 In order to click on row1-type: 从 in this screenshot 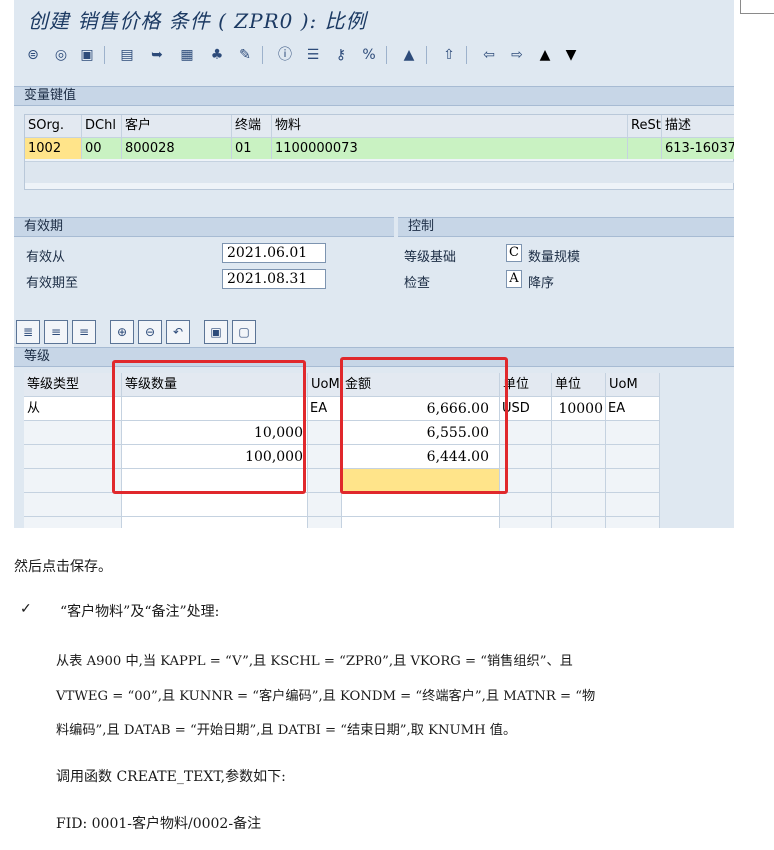, I will do `click(73, 409)`.